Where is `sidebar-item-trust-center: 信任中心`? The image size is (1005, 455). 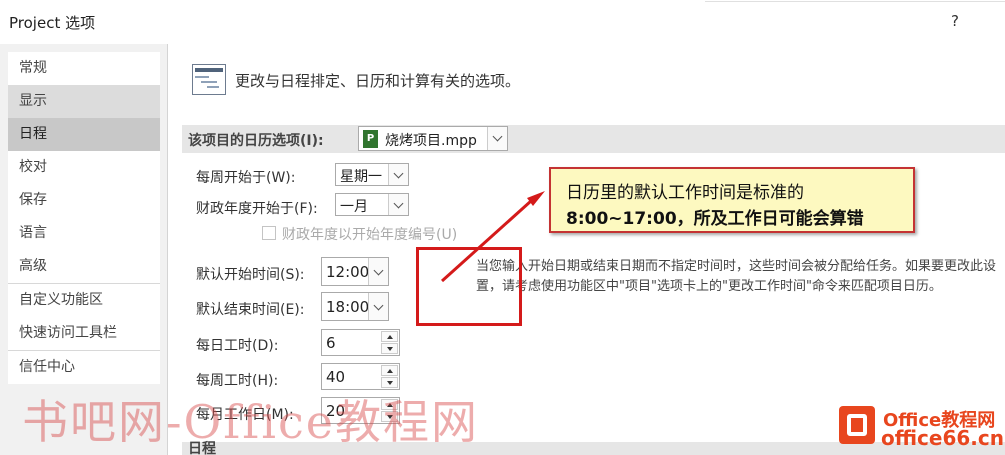
sidebar-item-trust-center: 信任中心 is located at coordinates (84, 367).